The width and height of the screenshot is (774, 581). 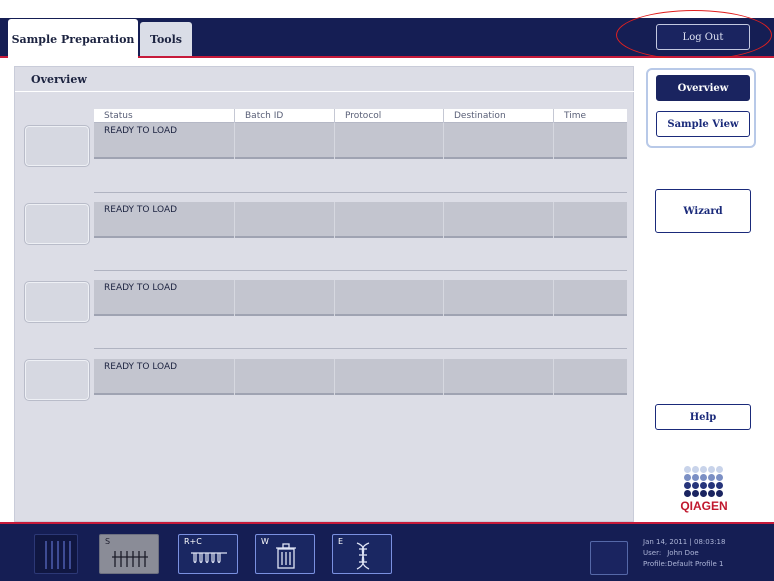 What do you see at coordinates (59, 79) in the screenshot?
I see `page-title: Overview` at bounding box center [59, 79].